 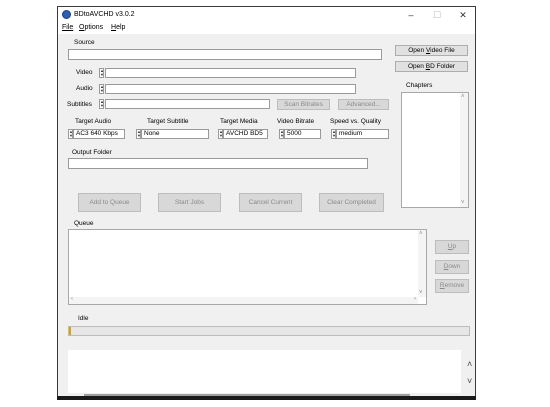 I want to click on title-bar: BDtoAVCHD v3.0.2 – ☐ ✕, so click(x=266, y=15).